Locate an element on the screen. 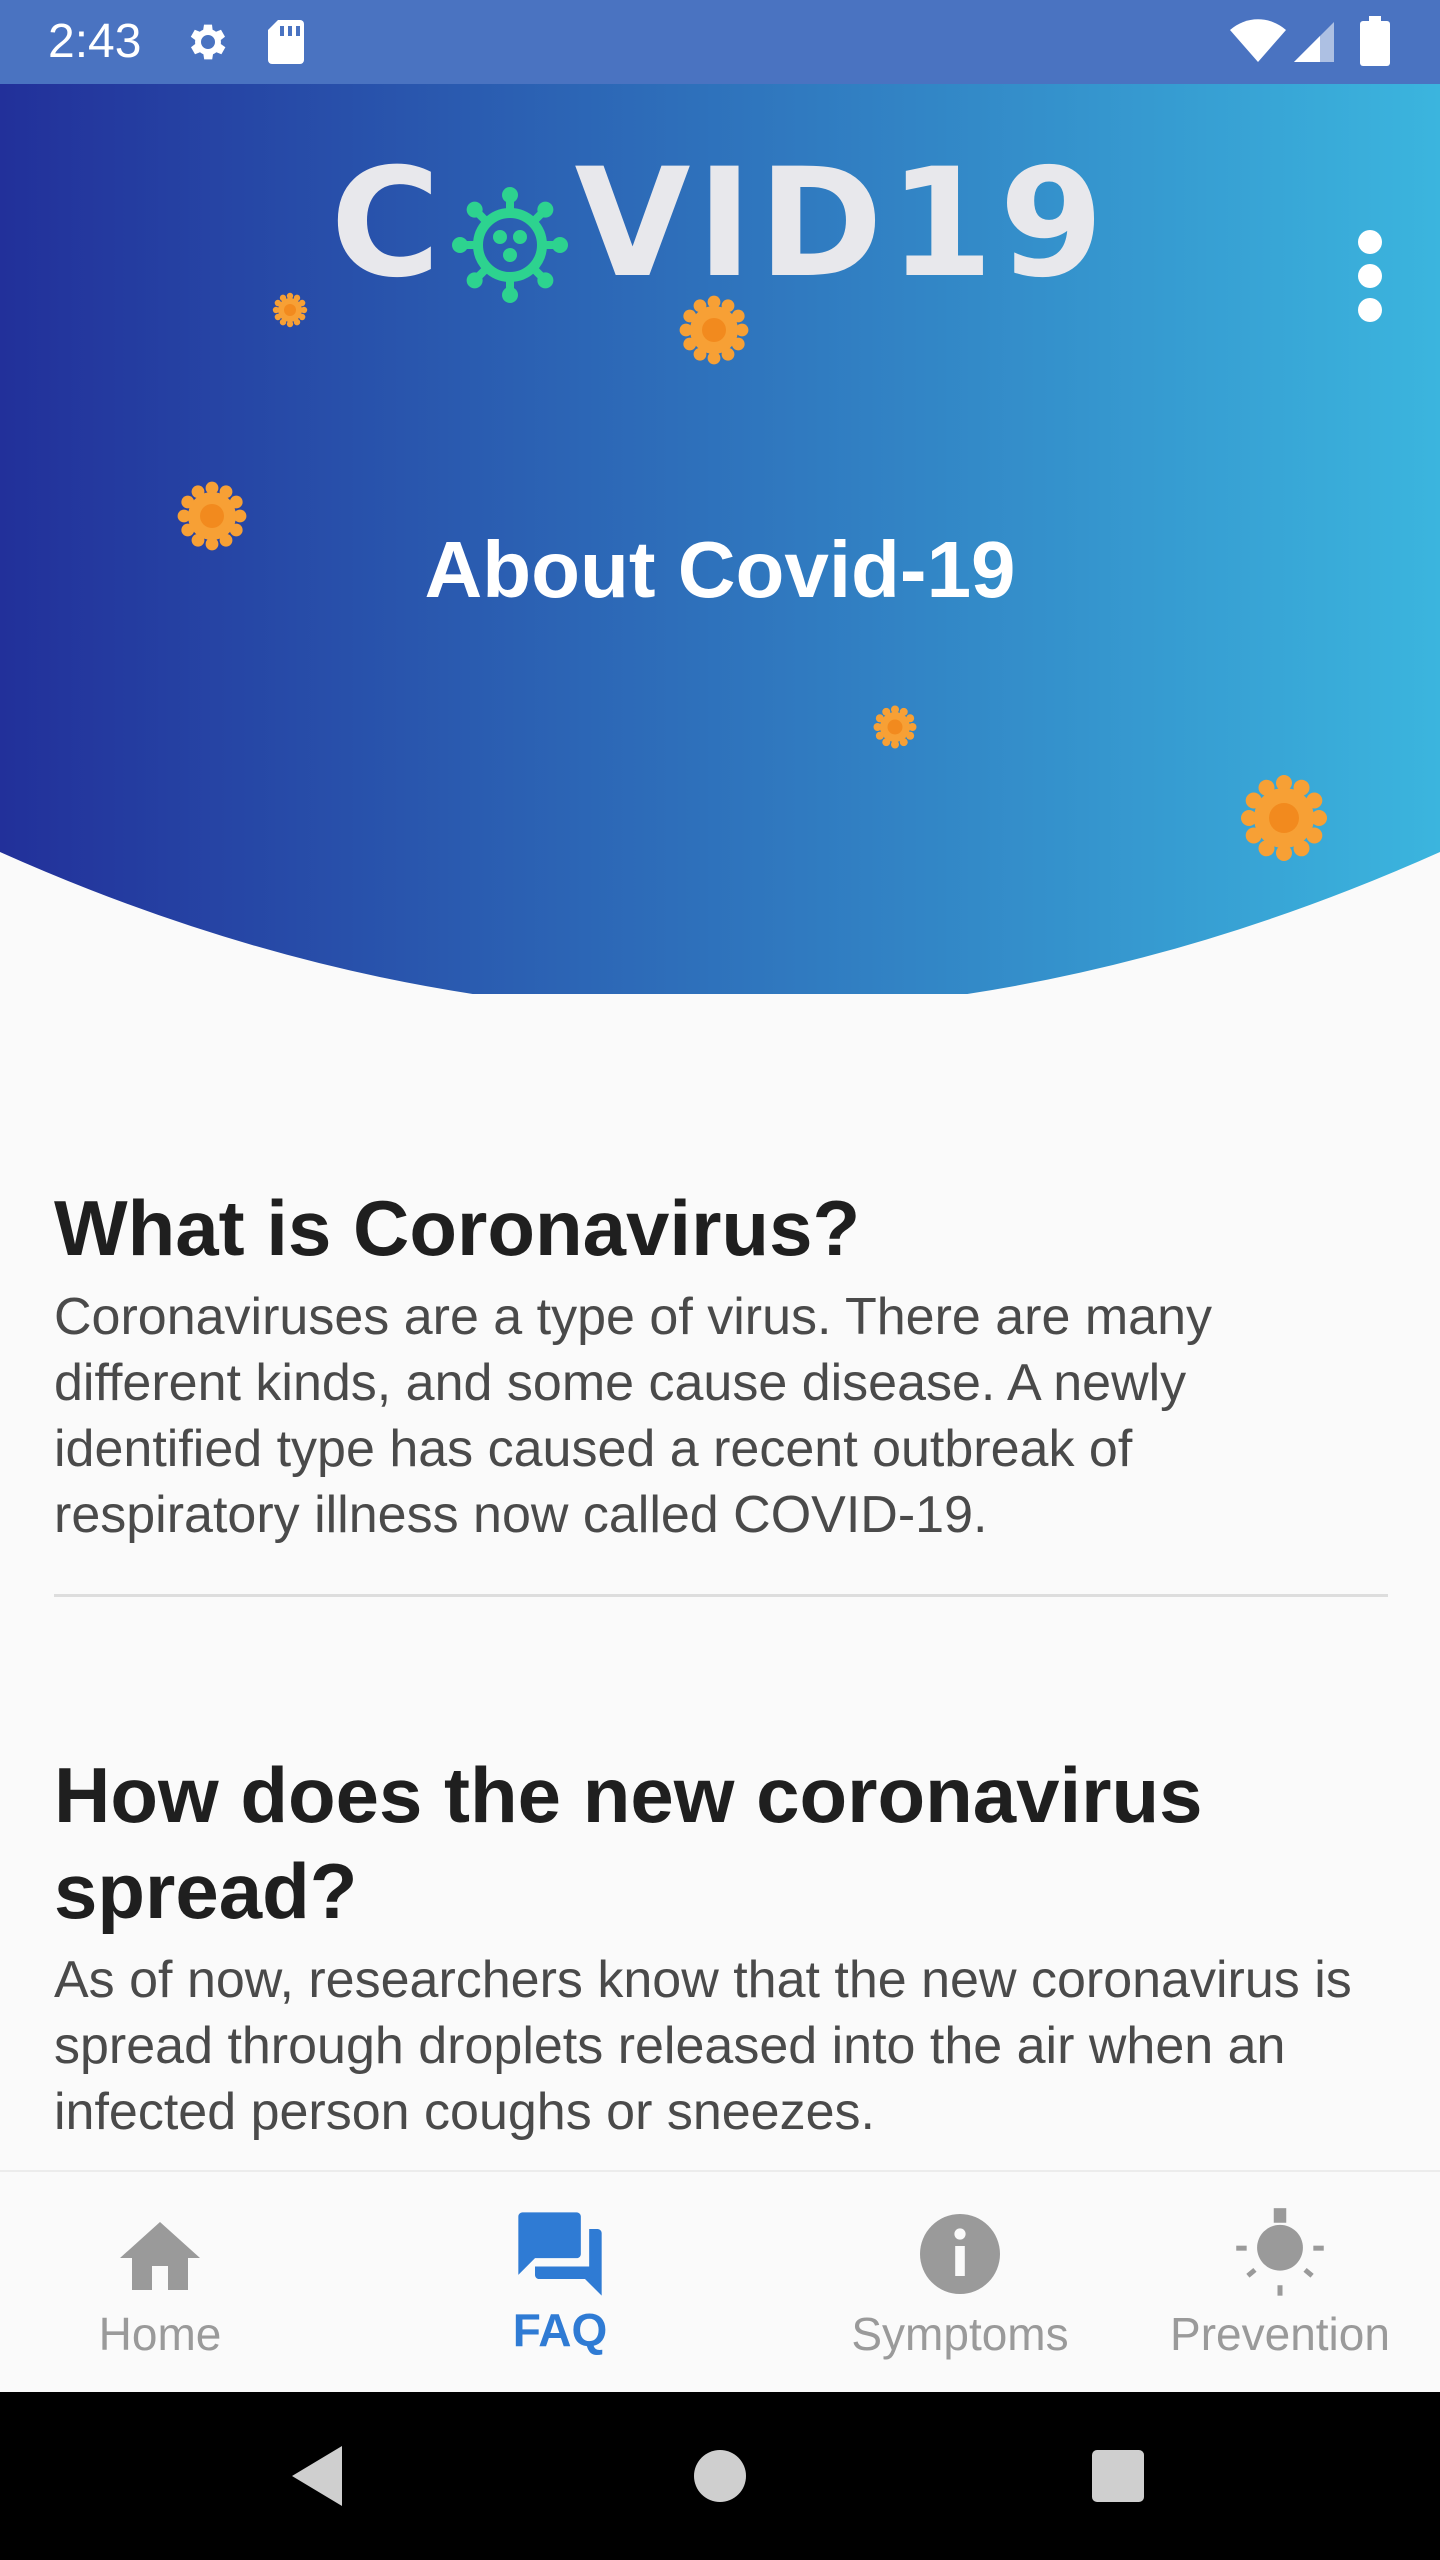  back-icon is located at coordinates (320, 2476).